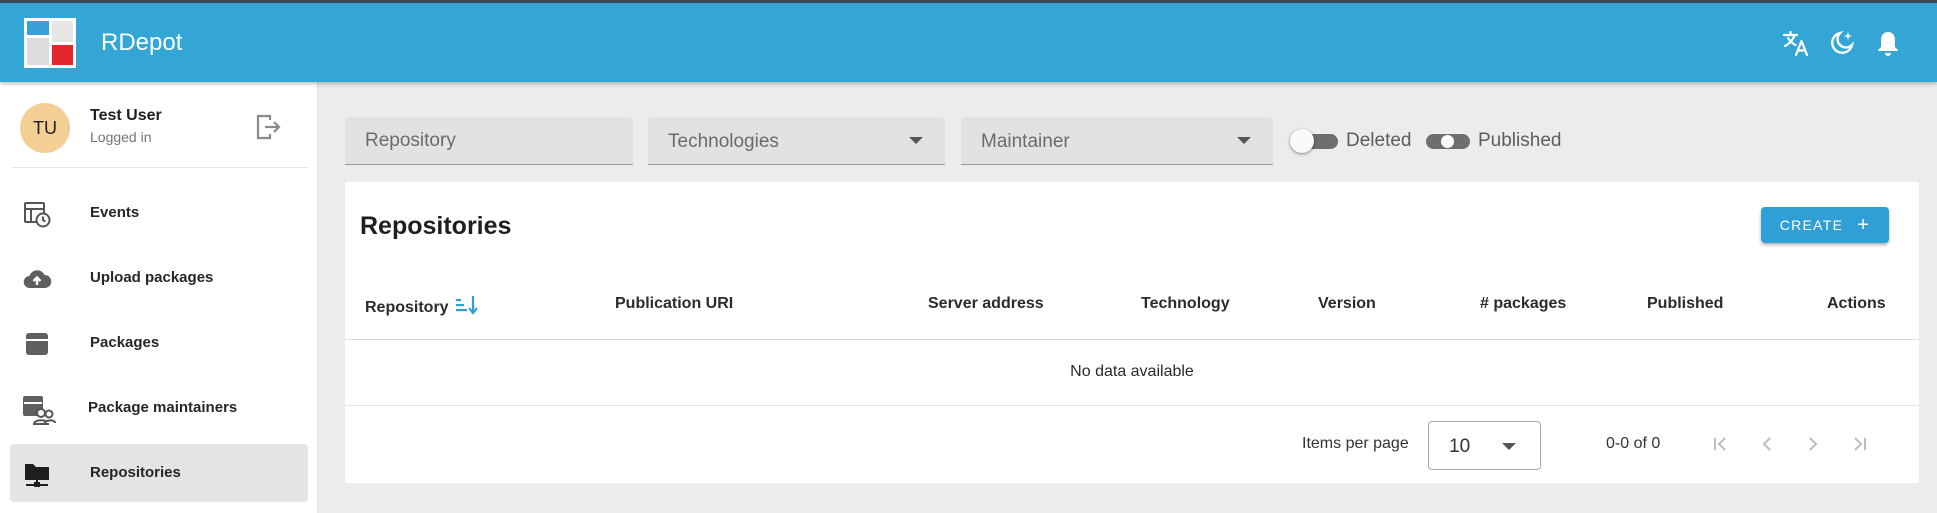 Image resolution: width=1937 pixels, height=513 pixels. I want to click on pagination-range: 0-0 of 0, so click(1633, 443).